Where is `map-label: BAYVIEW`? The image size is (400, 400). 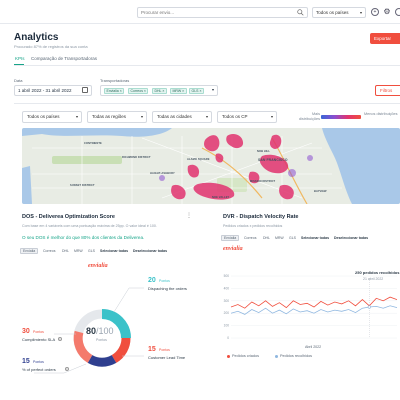
map-label: BAYVIEW is located at coordinates (320, 191).